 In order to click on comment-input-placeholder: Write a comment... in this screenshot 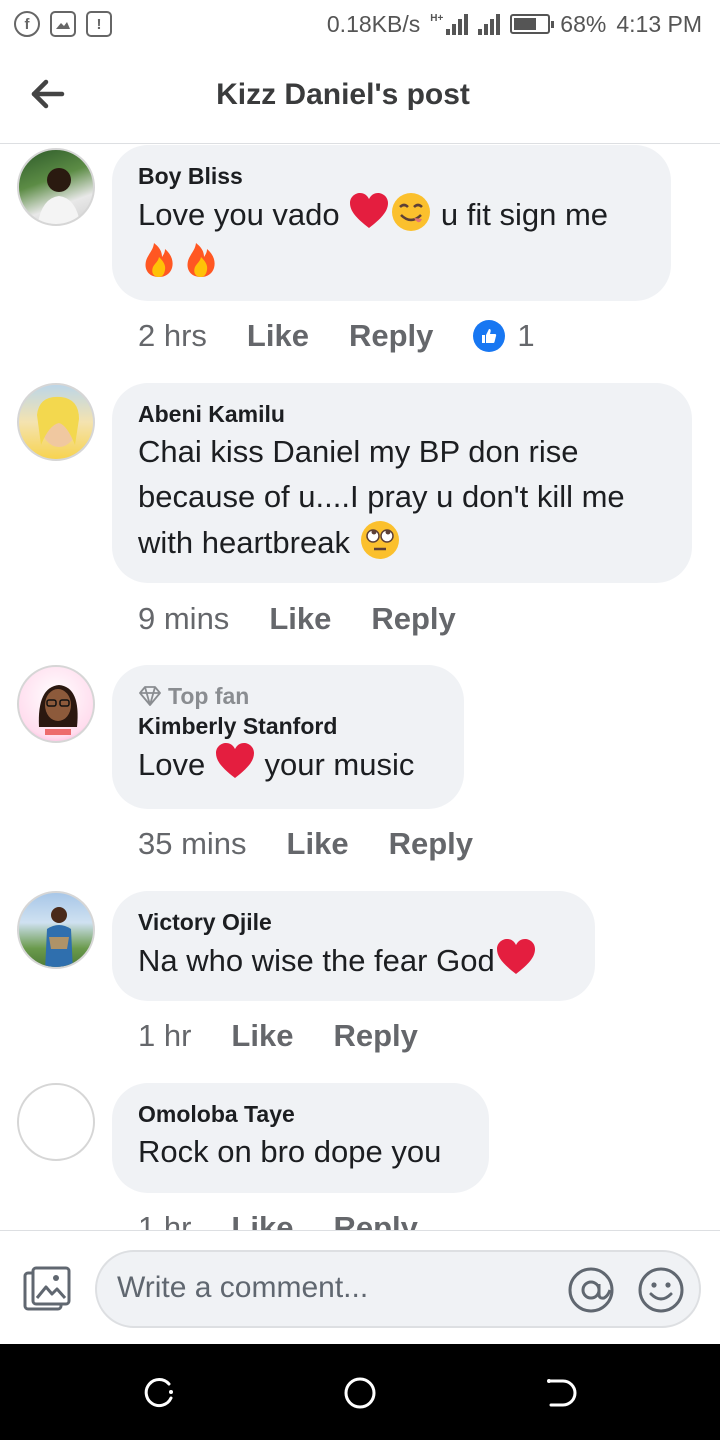, I will do `click(243, 1287)`.